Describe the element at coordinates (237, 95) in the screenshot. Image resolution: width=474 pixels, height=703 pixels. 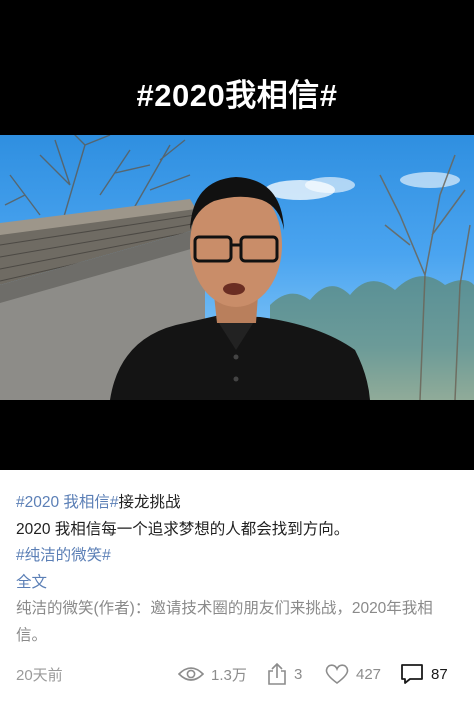
I see `video-title: #2020我相信#` at that location.